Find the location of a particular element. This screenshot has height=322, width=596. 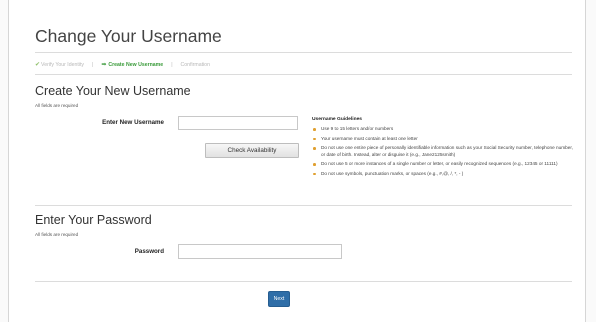

password-input is located at coordinates (260, 251).